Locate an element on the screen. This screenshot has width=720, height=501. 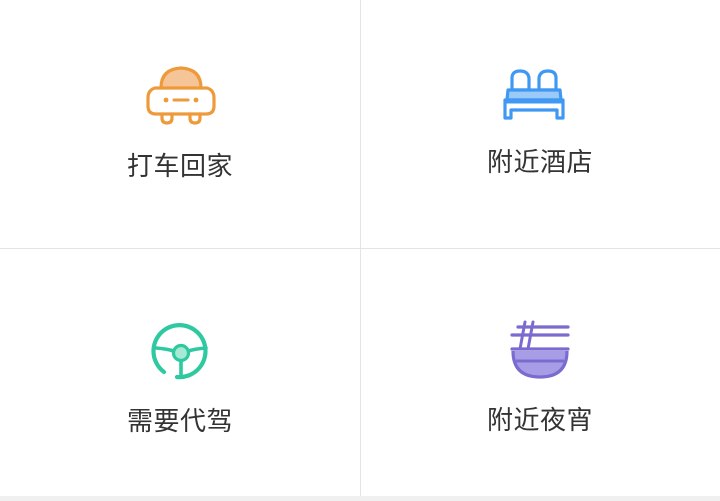
tile-label: 需要代驾 is located at coordinates (179, 422).